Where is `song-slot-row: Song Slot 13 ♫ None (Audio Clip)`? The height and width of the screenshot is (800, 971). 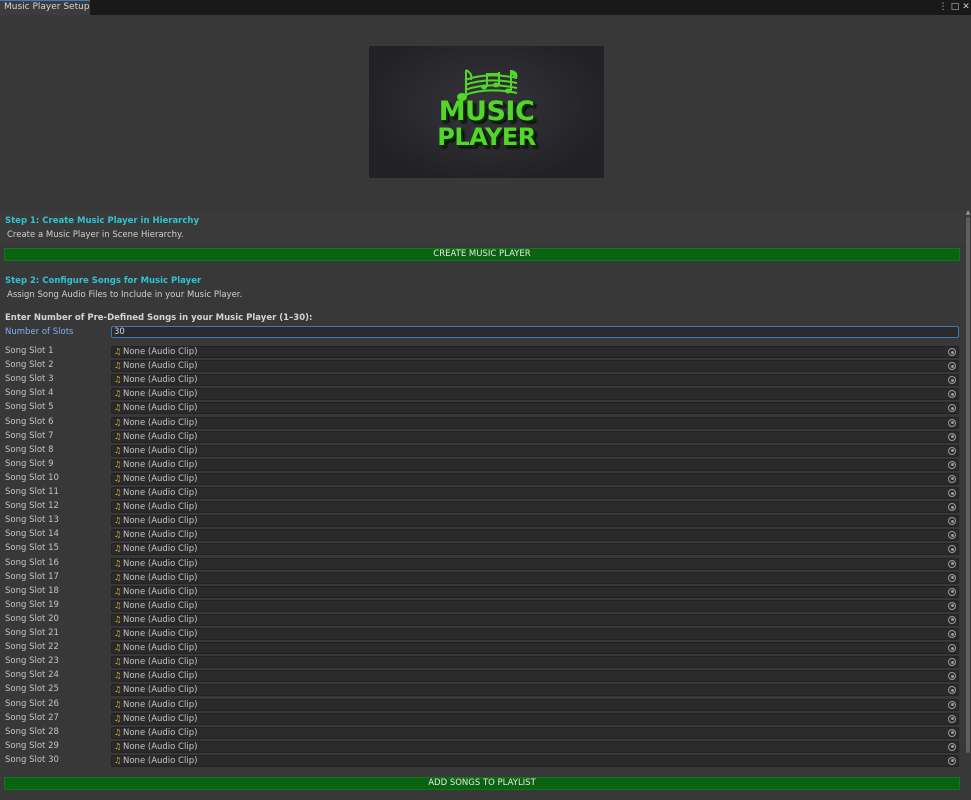
song-slot-row: Song Slot 13 ♫ None (Audio Clip) is located at coordinates (482, 521).